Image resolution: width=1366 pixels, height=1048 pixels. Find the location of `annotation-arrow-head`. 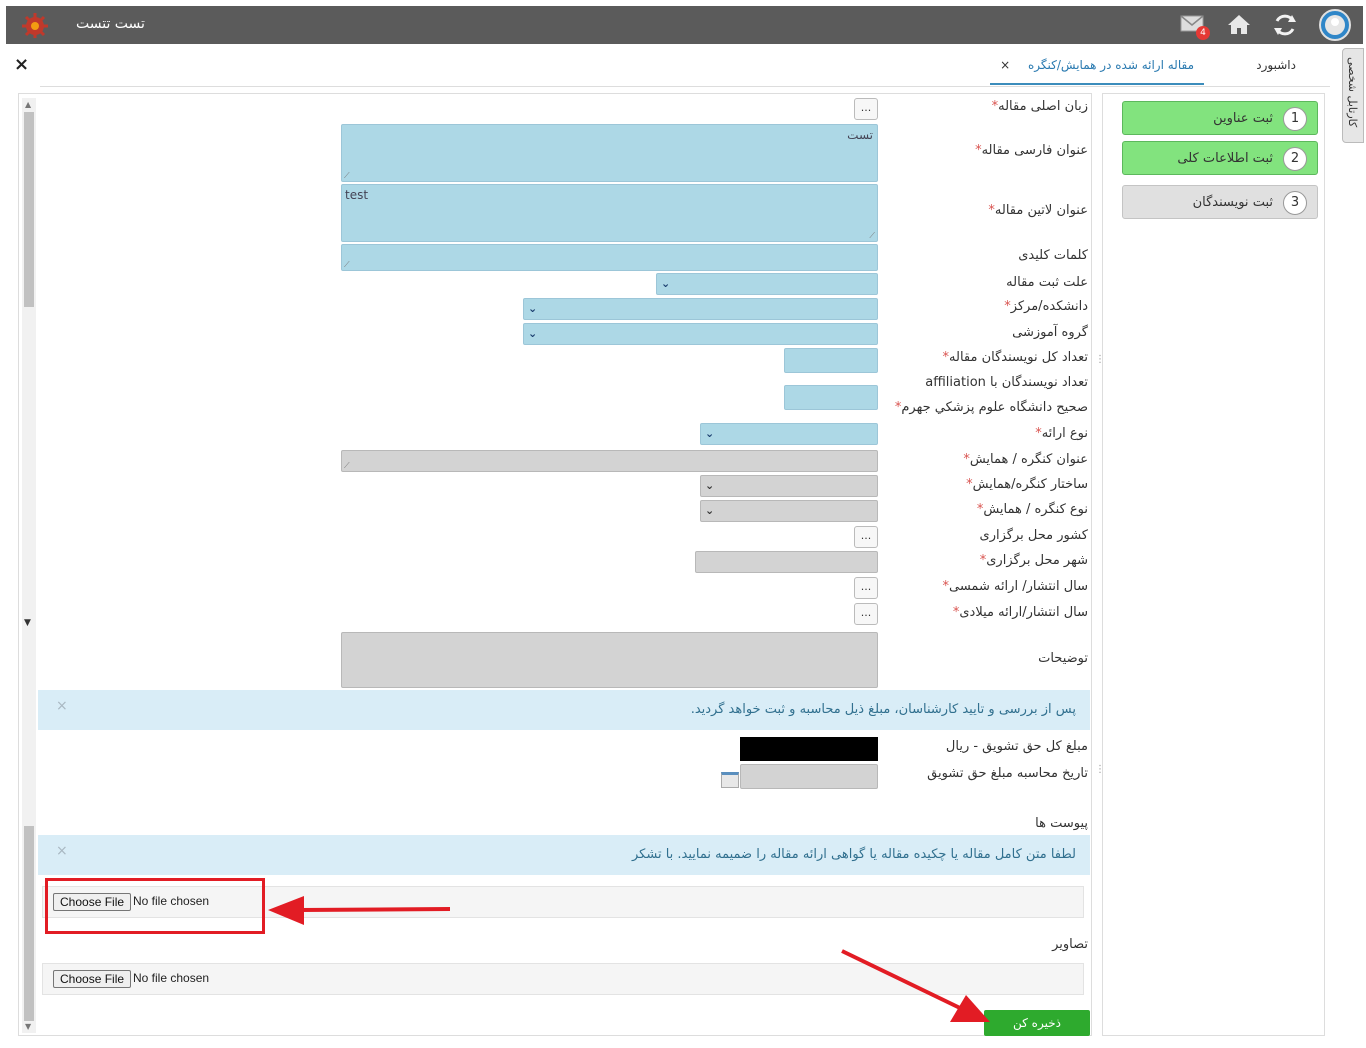

annotation-arrow-head is located at coordinates (286, 910).